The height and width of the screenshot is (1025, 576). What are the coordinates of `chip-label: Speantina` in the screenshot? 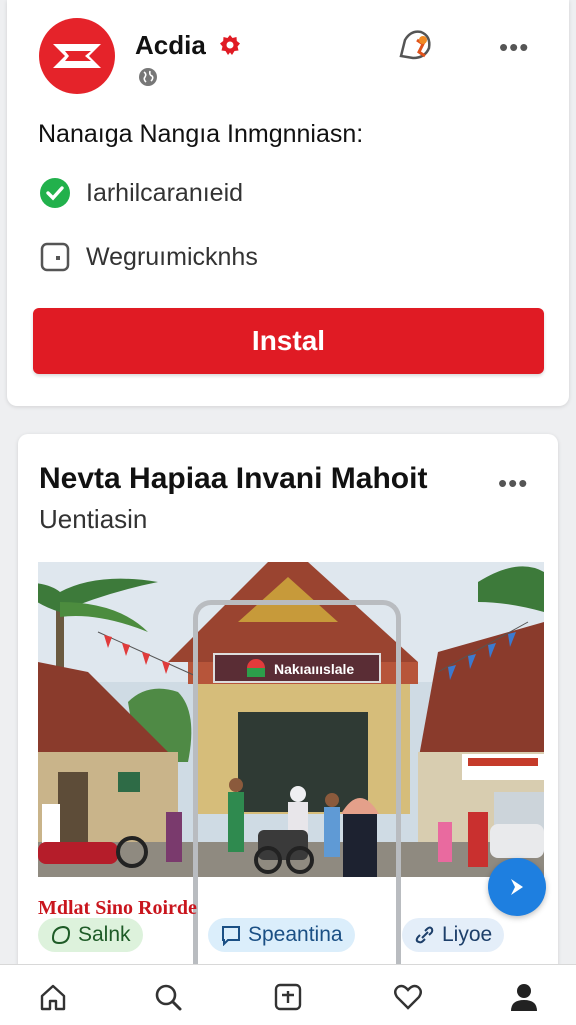 It's located at (295, 934).